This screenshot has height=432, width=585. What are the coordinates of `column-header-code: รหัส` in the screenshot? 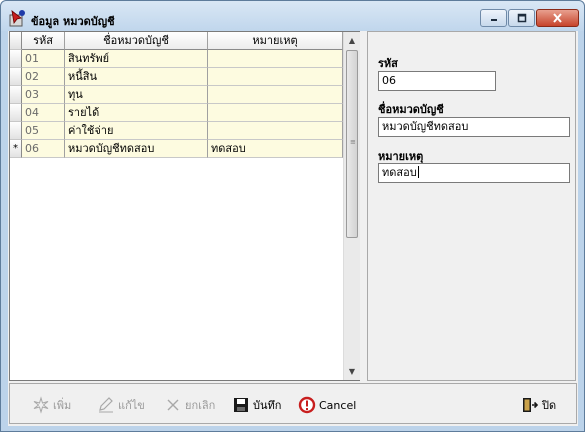 It's located at (43, 41).